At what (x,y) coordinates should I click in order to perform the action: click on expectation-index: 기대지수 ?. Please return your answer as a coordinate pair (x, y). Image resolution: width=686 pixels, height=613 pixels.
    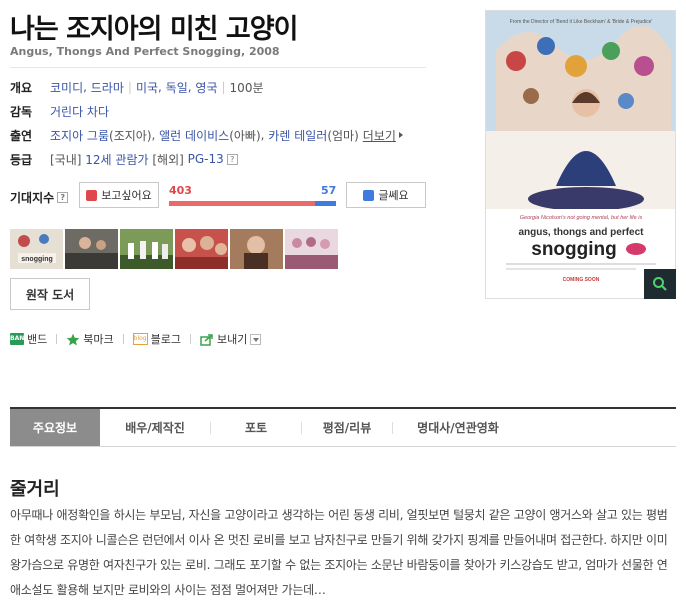
    Looking at the image, I should click on (39, 197).